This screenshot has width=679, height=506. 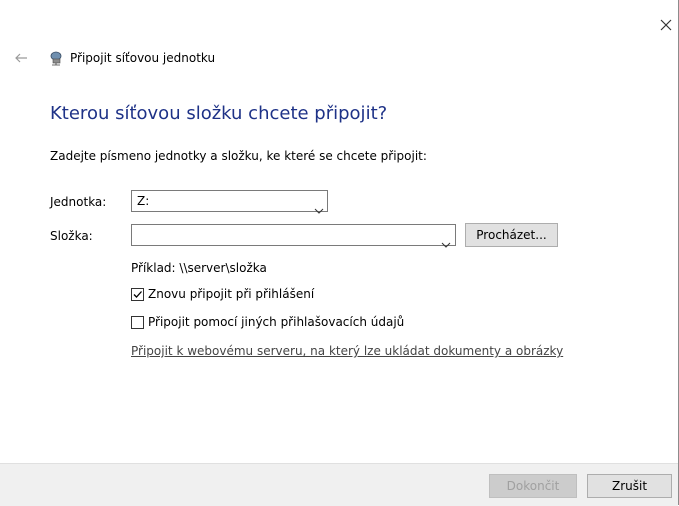 I want to click on cancel-button: Zrušit, so click(x=629, y=486).